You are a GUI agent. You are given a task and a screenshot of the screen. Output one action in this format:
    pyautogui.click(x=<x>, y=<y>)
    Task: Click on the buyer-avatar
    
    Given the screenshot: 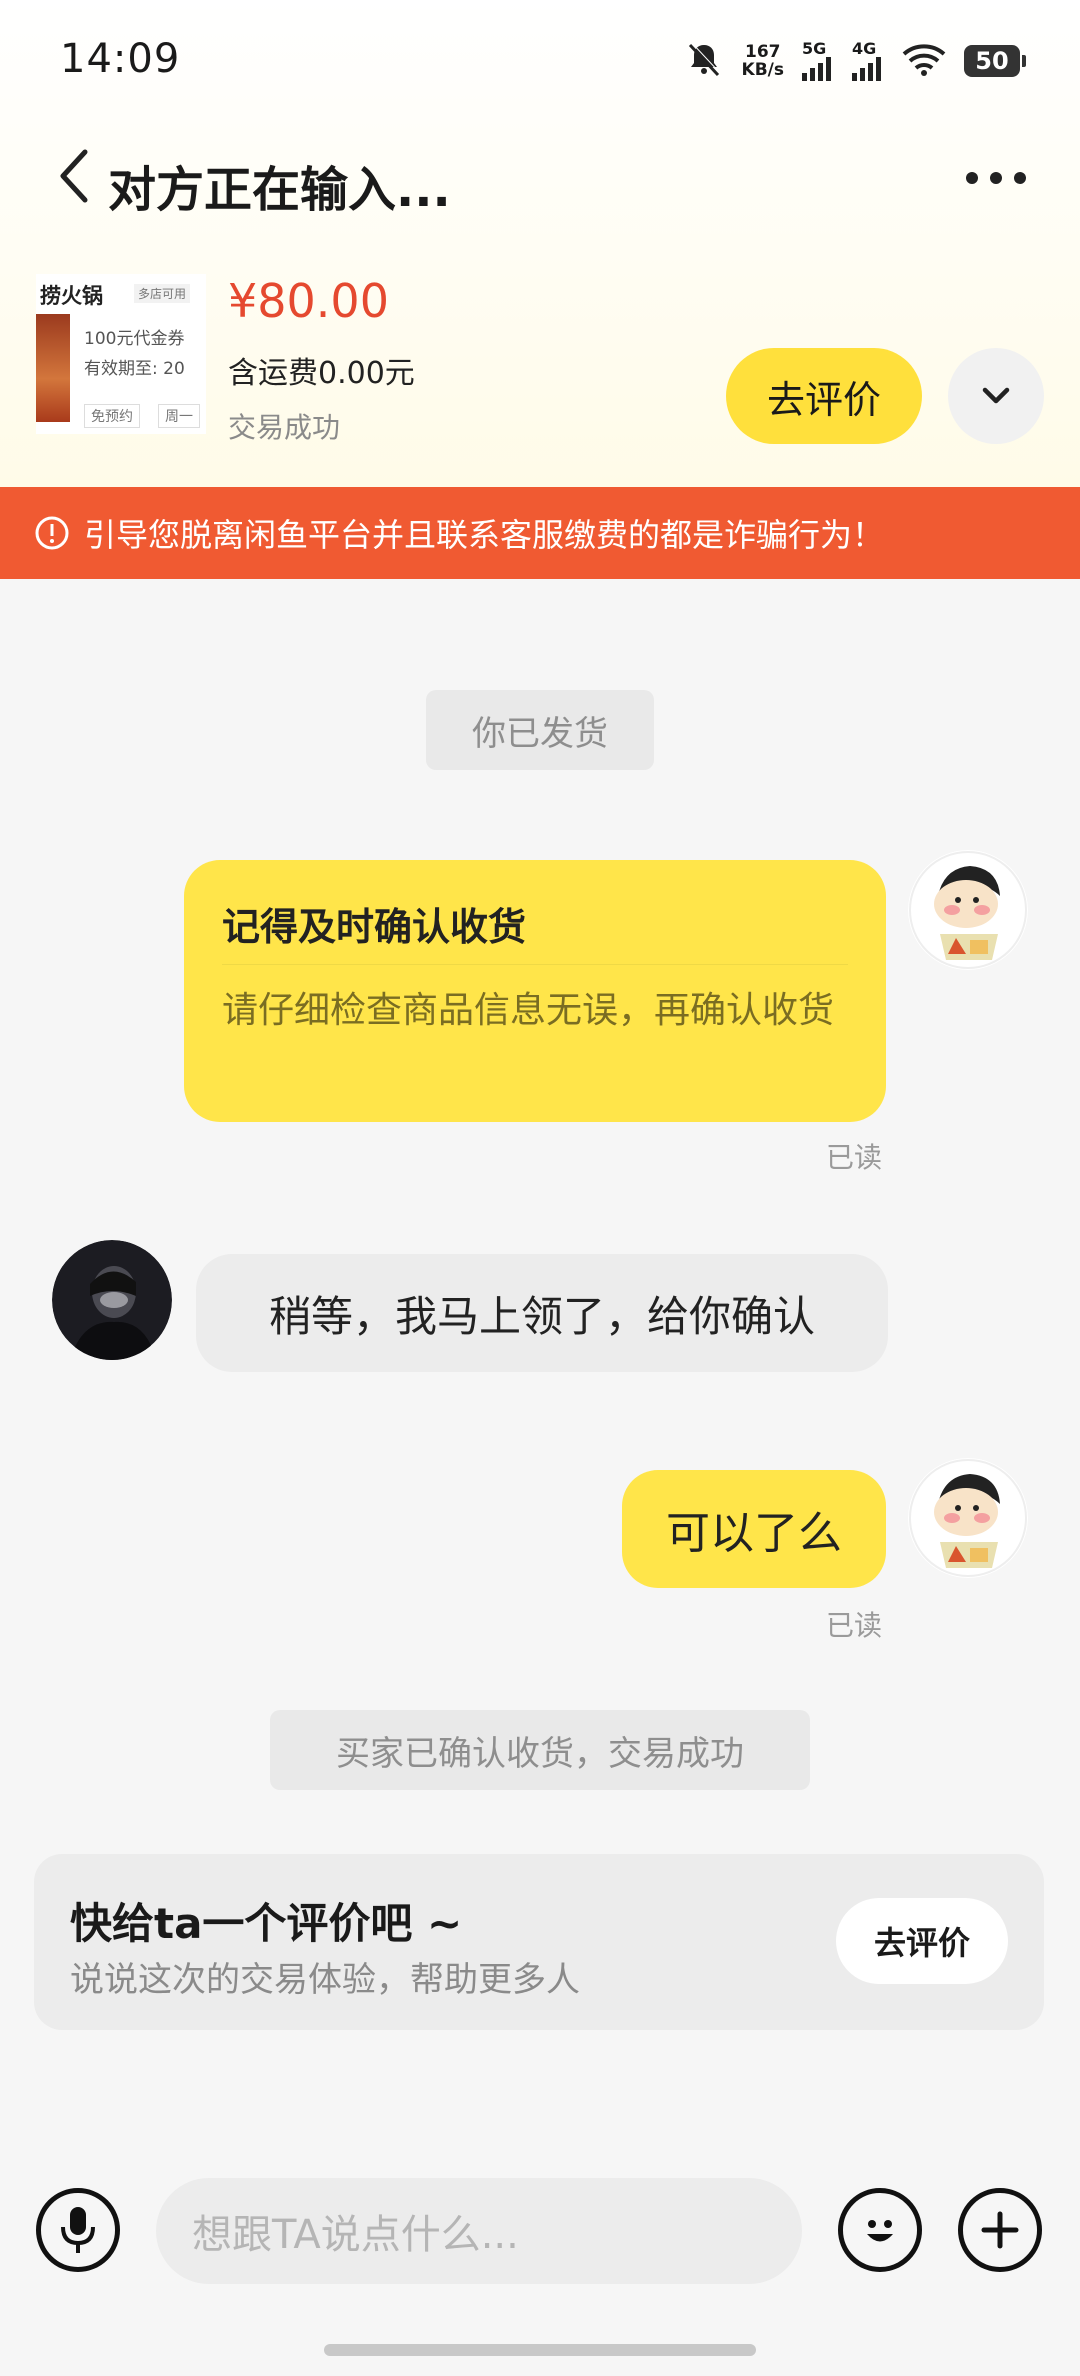 What is the action you would take?
    pyautogui.click(x=112, y=1300)
    